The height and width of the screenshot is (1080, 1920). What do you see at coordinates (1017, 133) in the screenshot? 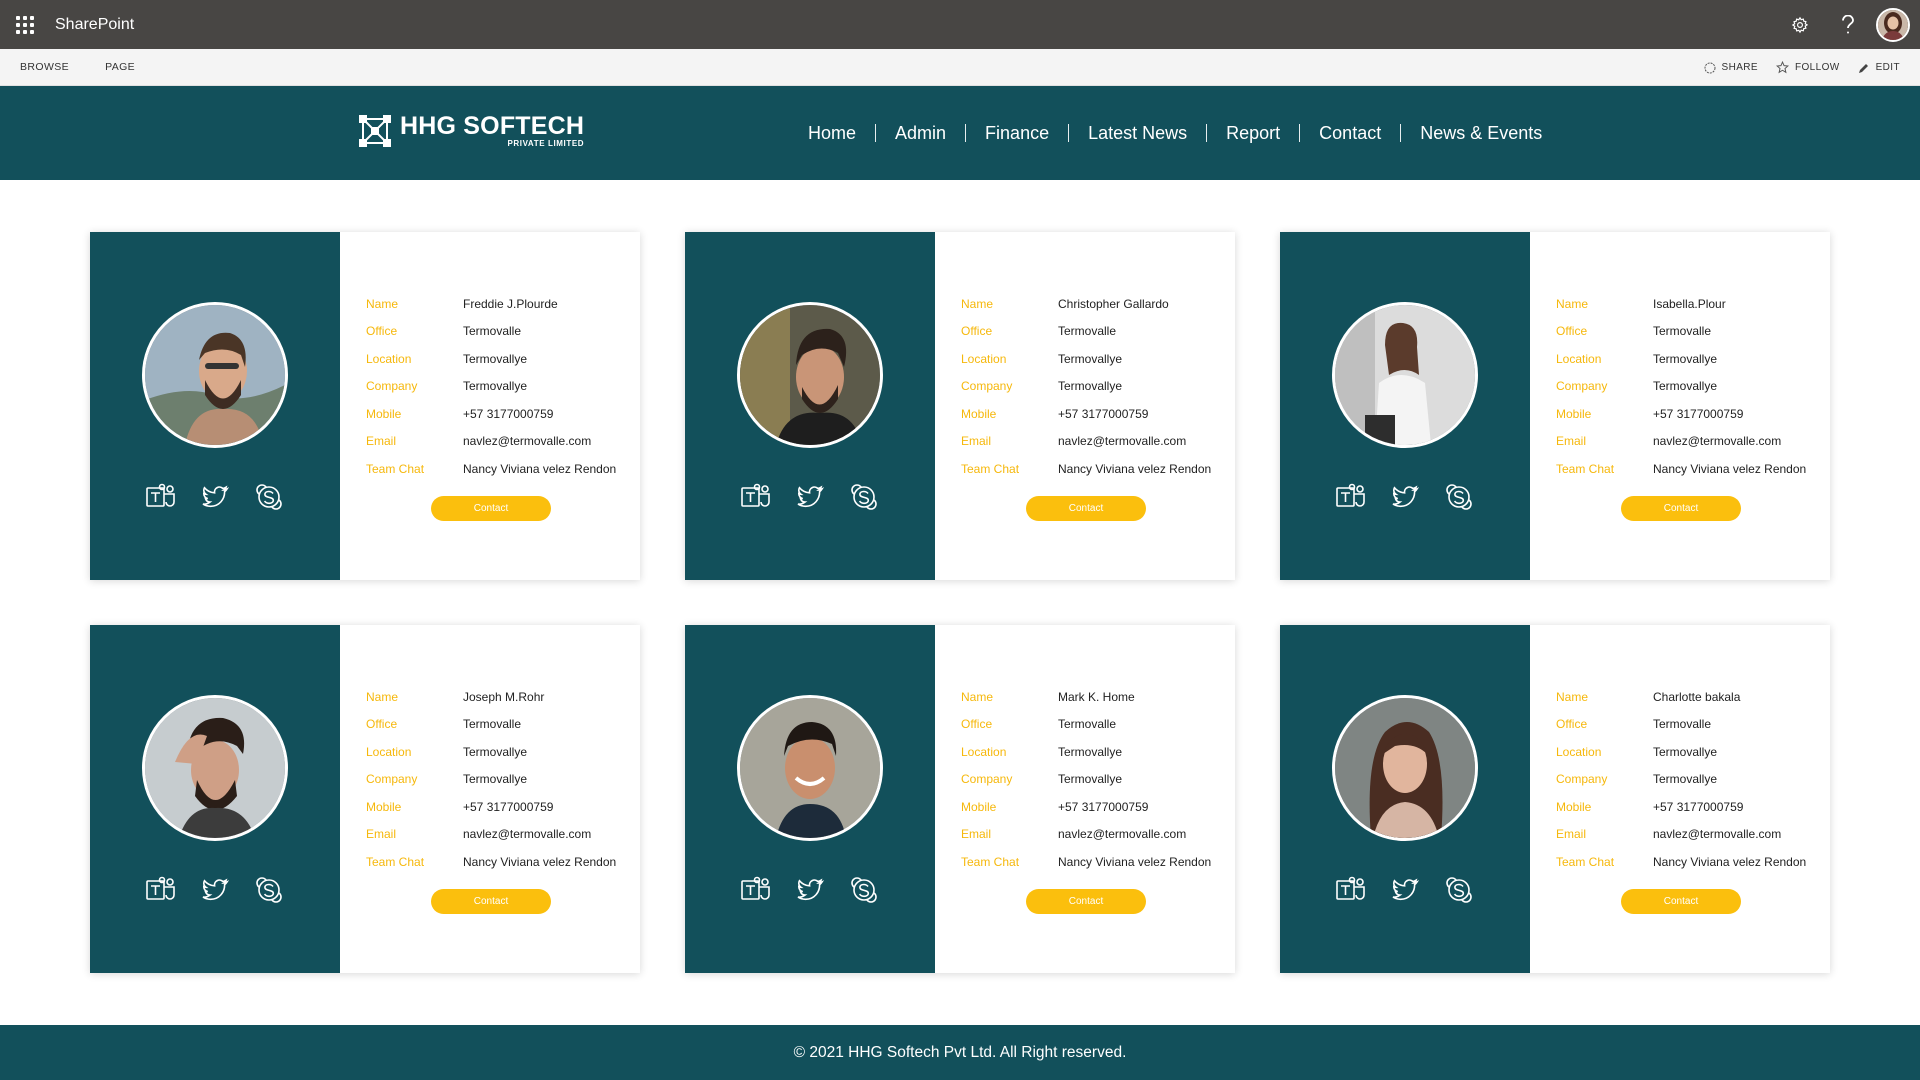
I see `nav-finance: Finance` at bounding box center [1017, 133].